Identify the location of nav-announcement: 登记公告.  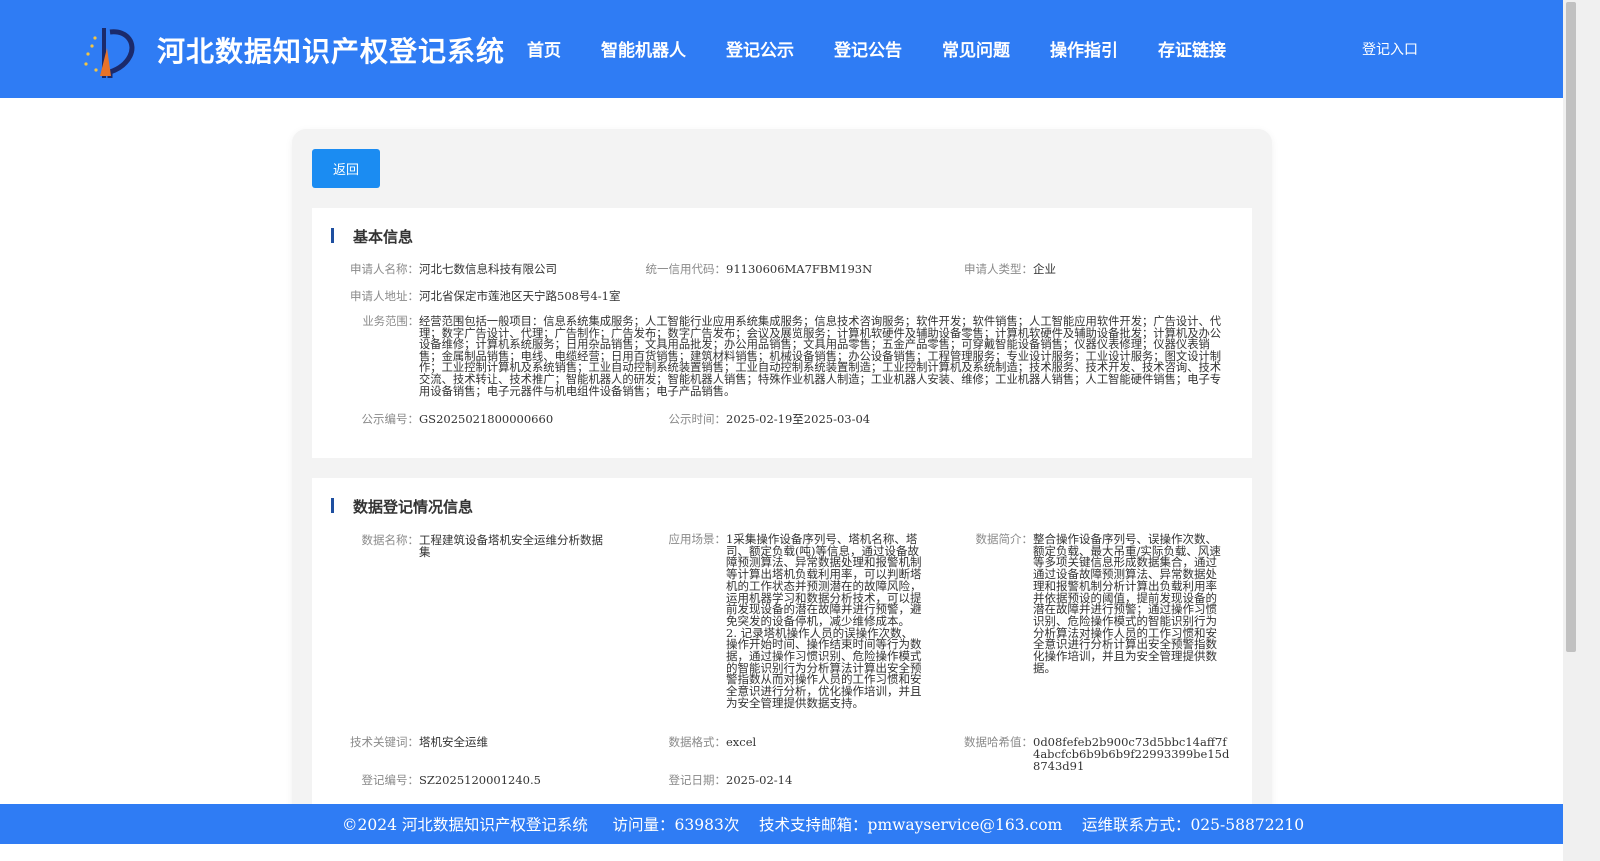
(868, 48).